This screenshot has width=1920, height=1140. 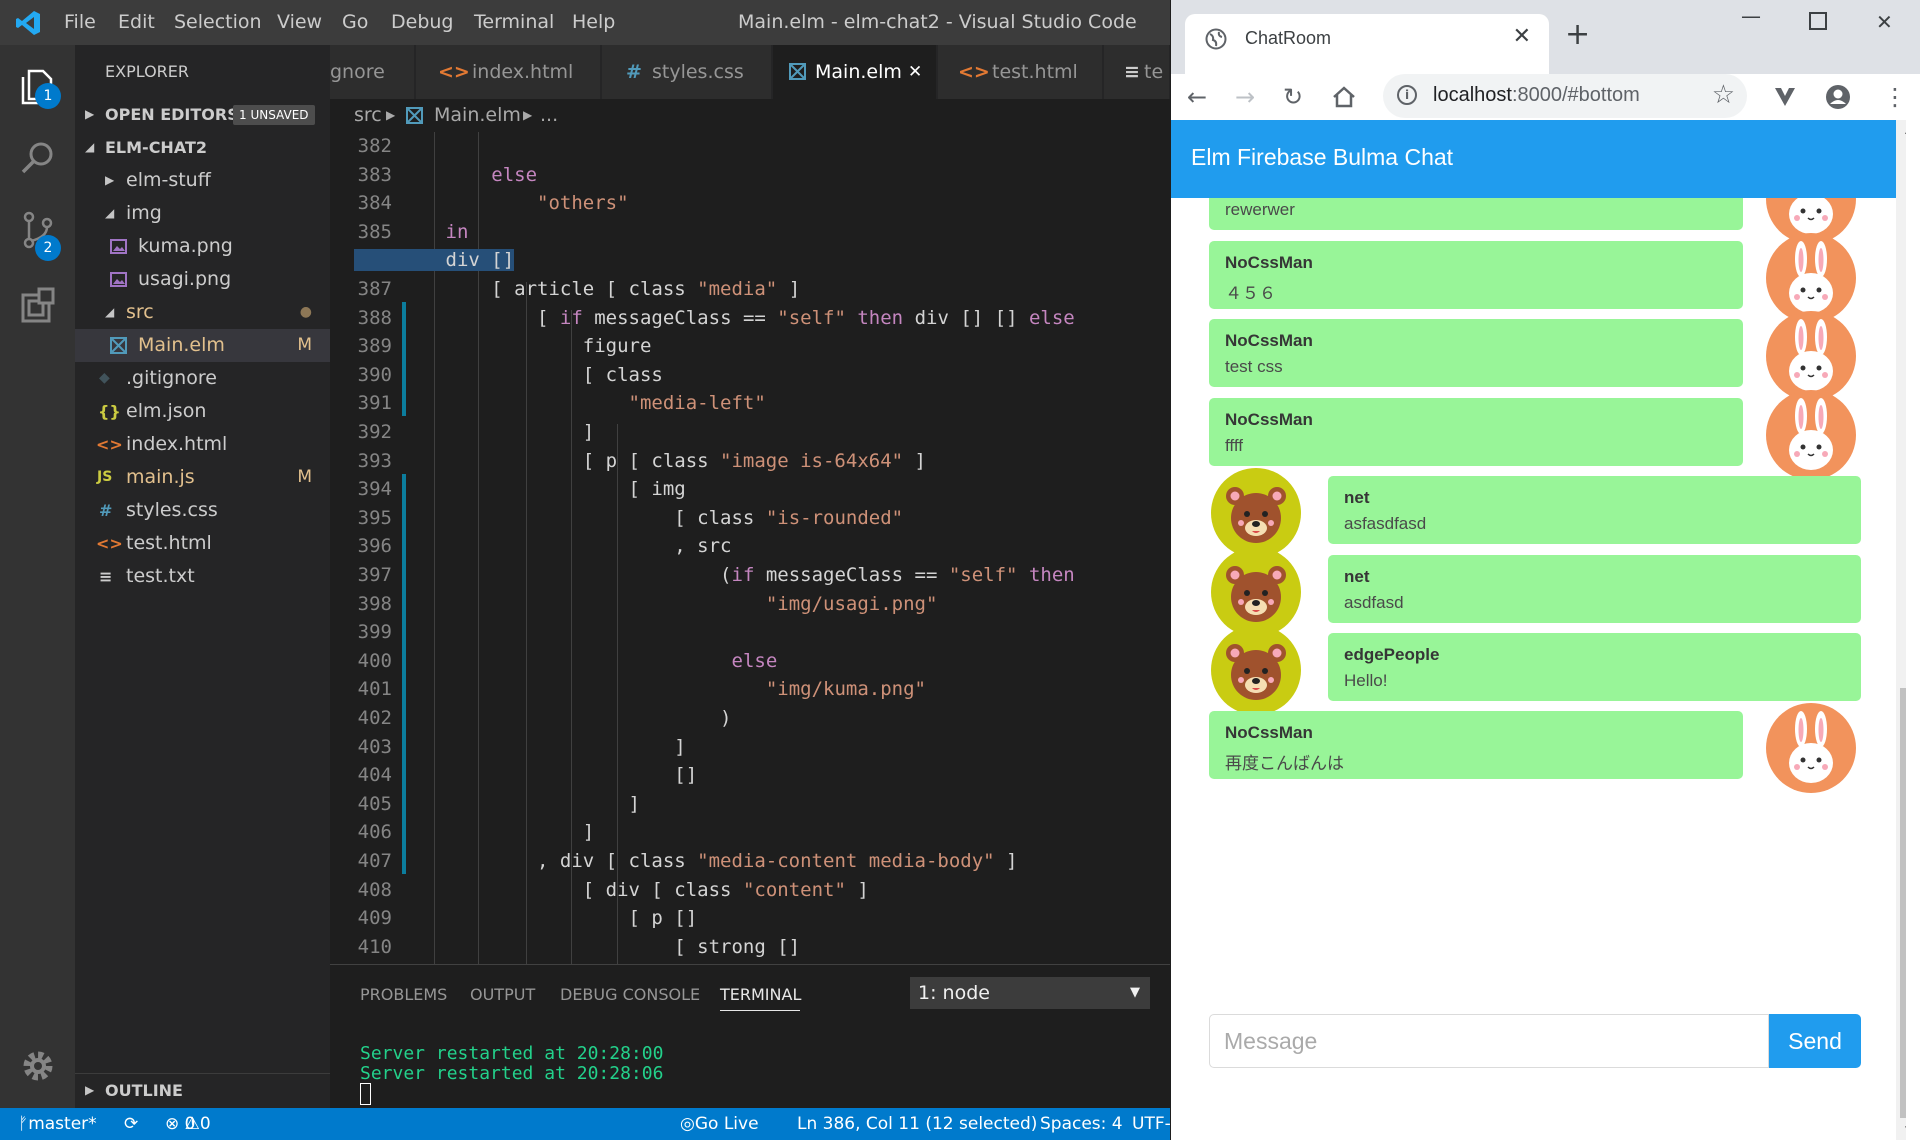 What do you see at coordinates (202, 1089) in the screenshot?
I see `outline-section: ▶ OUTLINE` at bounding box center [202, 1089].